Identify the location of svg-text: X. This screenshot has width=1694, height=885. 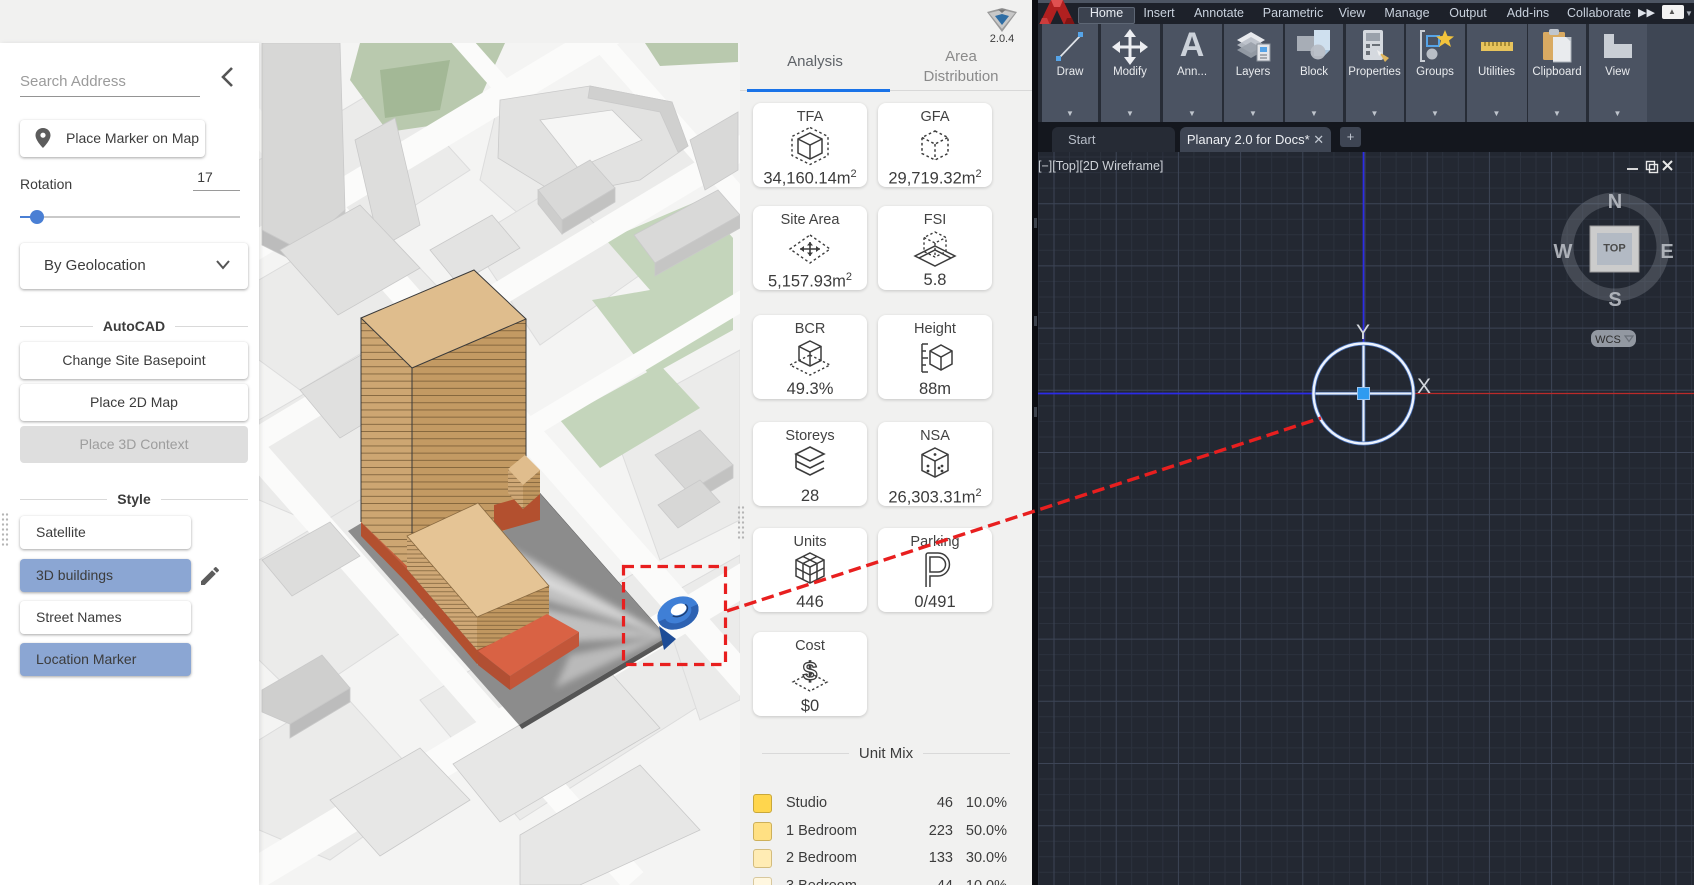
(1424, 386).